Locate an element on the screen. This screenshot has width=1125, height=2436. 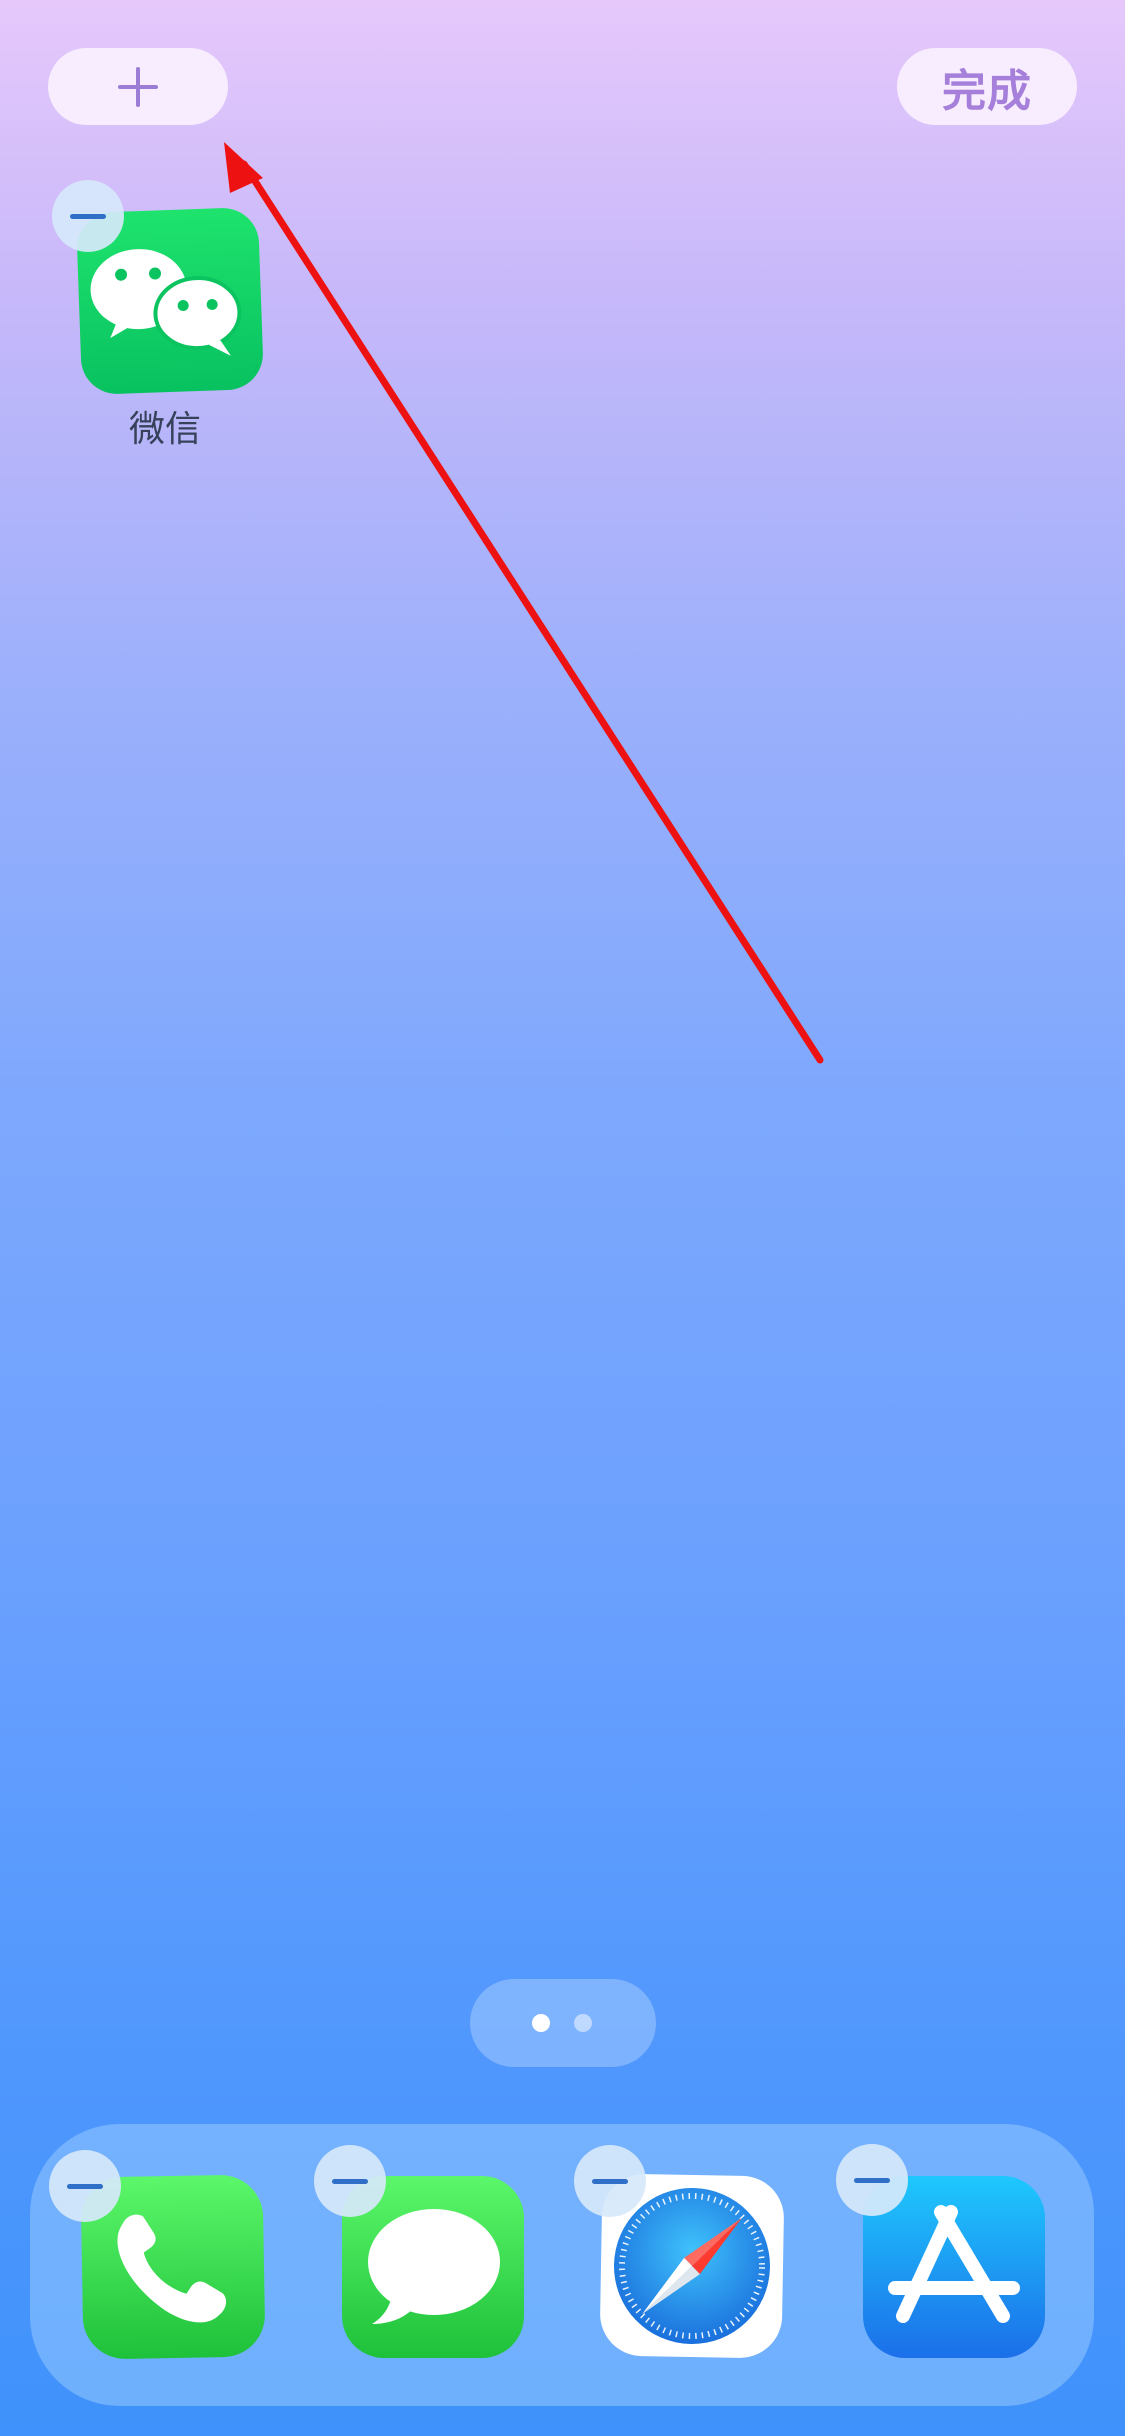
remove-messages-button is located at coordinates (350, 2181).